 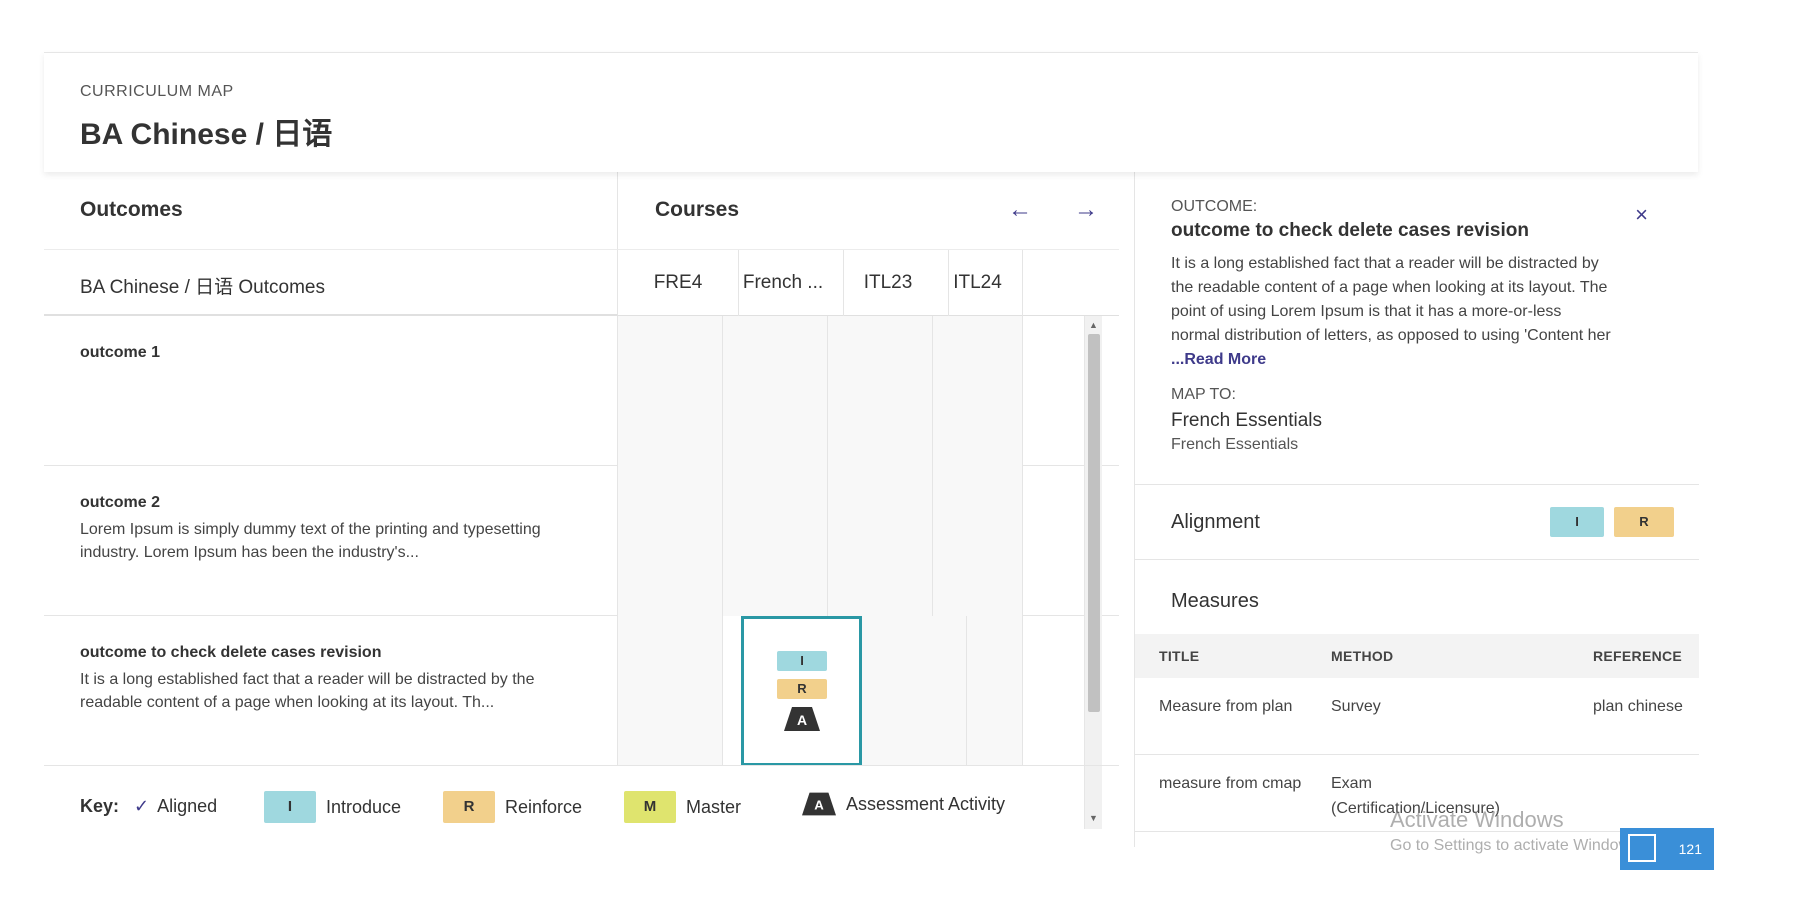 I want to click on arrow-left-icon: ←, so click(x=1020, y=209).